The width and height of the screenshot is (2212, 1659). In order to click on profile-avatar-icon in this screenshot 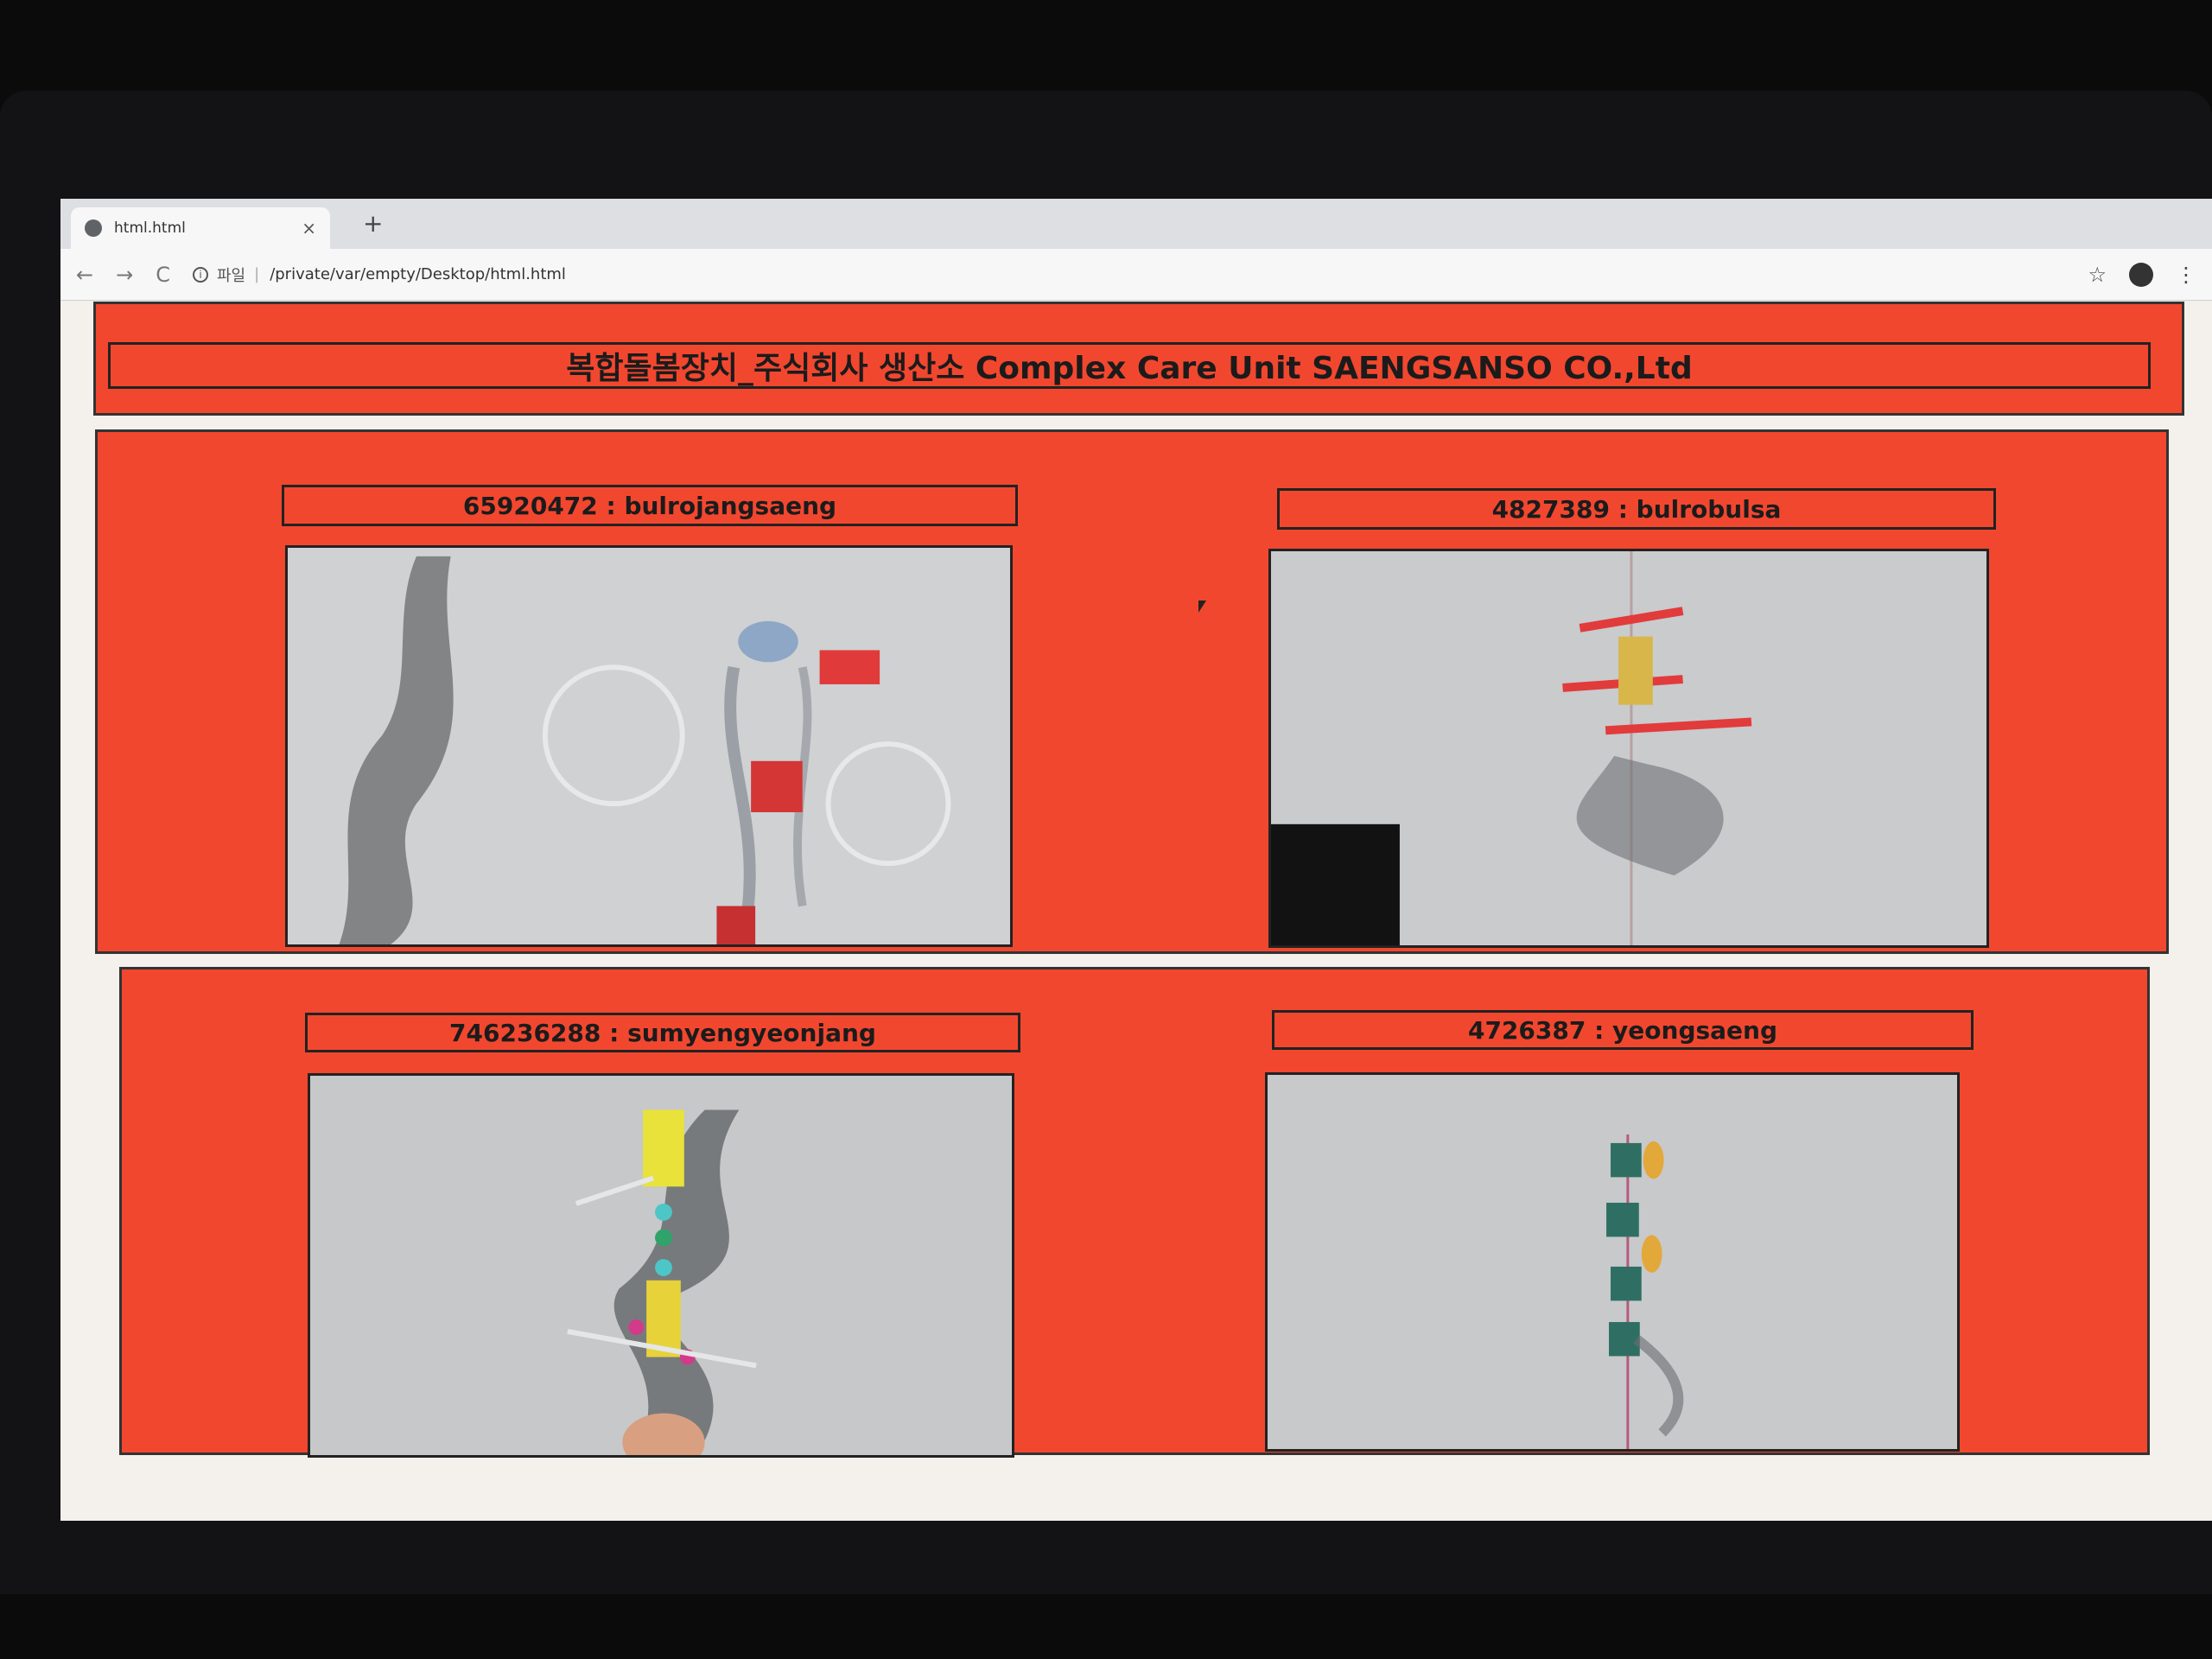, I will do `click(2141, 274)`.